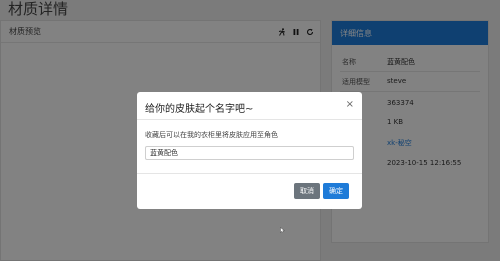 The height and width of the screenshot is (261, 500). Describe the element at coordinates (283, 226) in the screenshot. I see `mouse-cursor-icon` at that location.